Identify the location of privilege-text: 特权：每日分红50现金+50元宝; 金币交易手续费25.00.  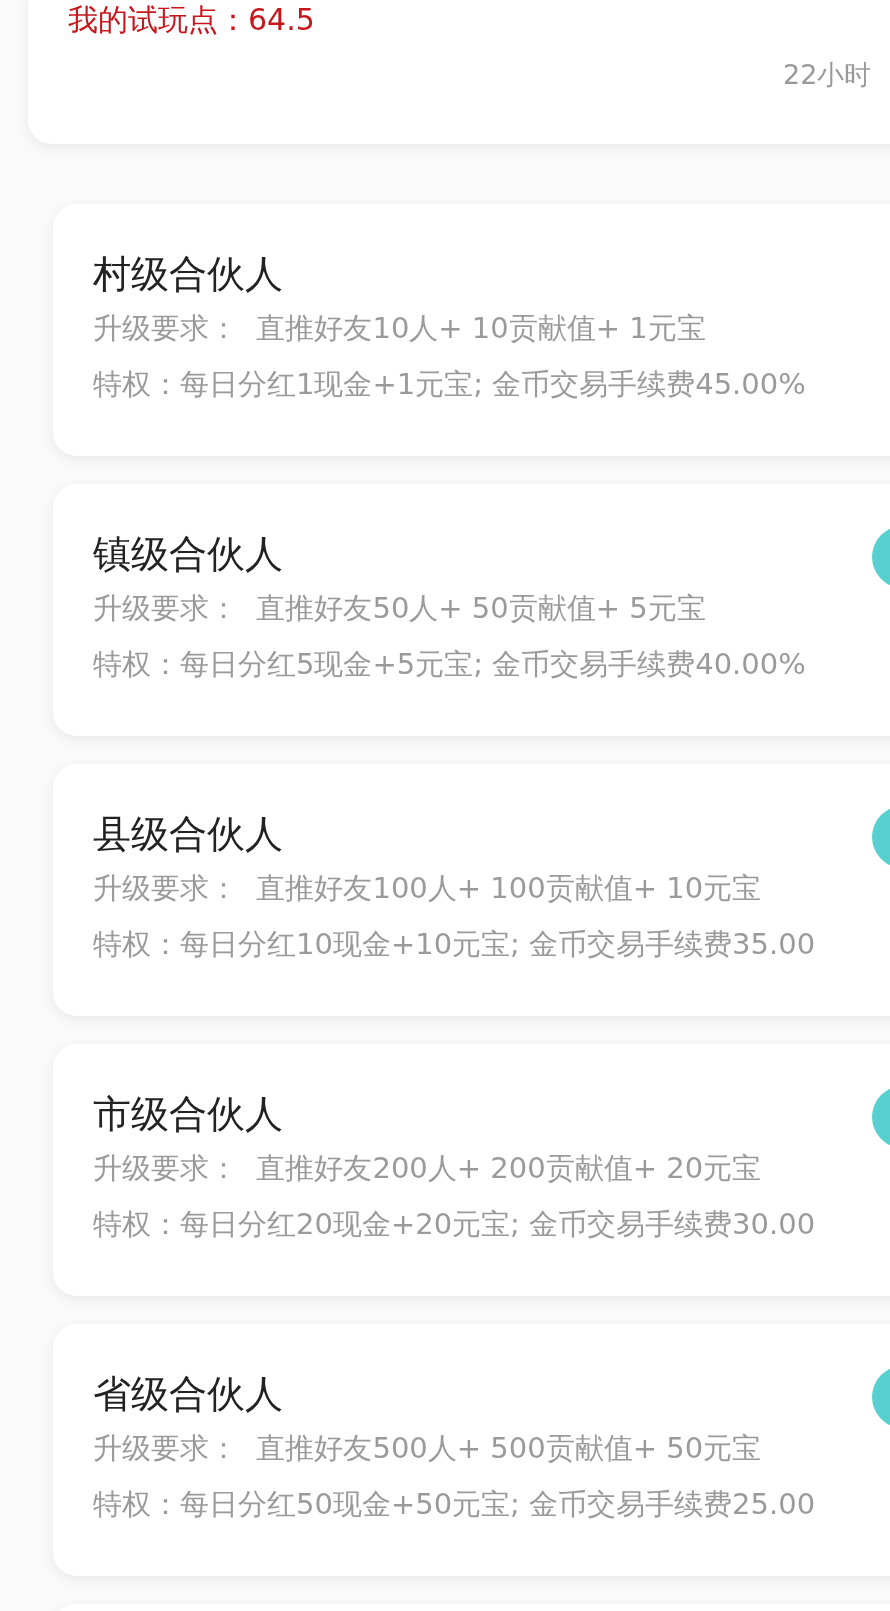
(454, 1504).